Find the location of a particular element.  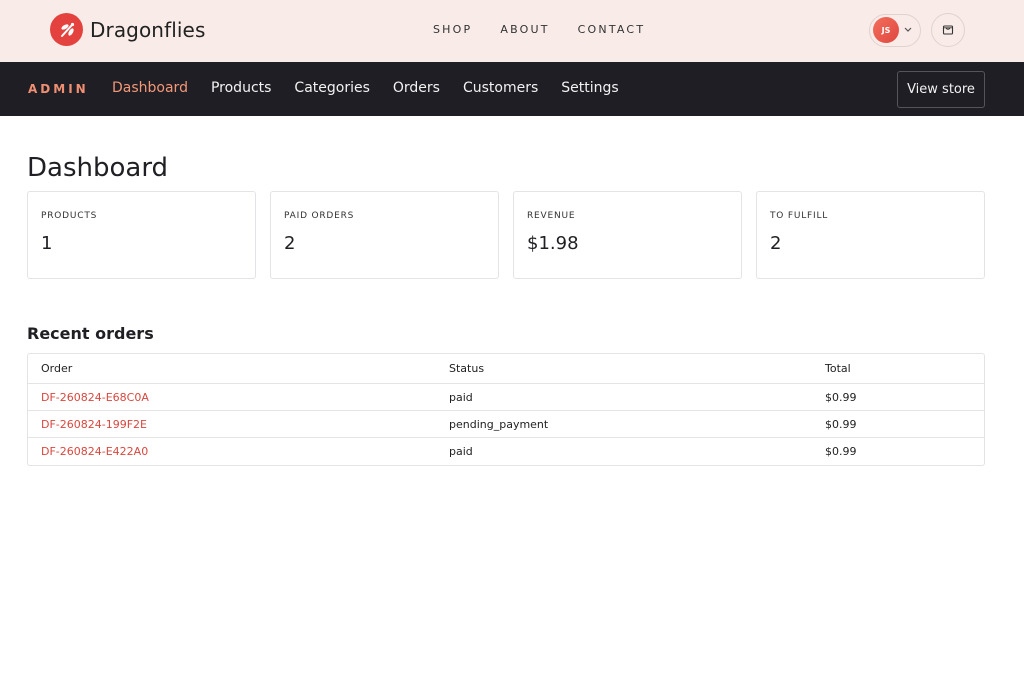

header-actions: JS is located at coordinates (917, 30).